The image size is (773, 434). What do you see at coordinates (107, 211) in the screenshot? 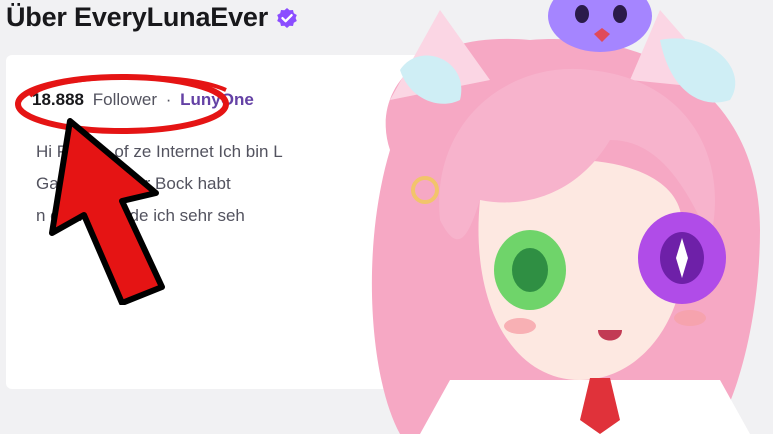
I see `red-arrow-icon` at bounding box center [107, 211].